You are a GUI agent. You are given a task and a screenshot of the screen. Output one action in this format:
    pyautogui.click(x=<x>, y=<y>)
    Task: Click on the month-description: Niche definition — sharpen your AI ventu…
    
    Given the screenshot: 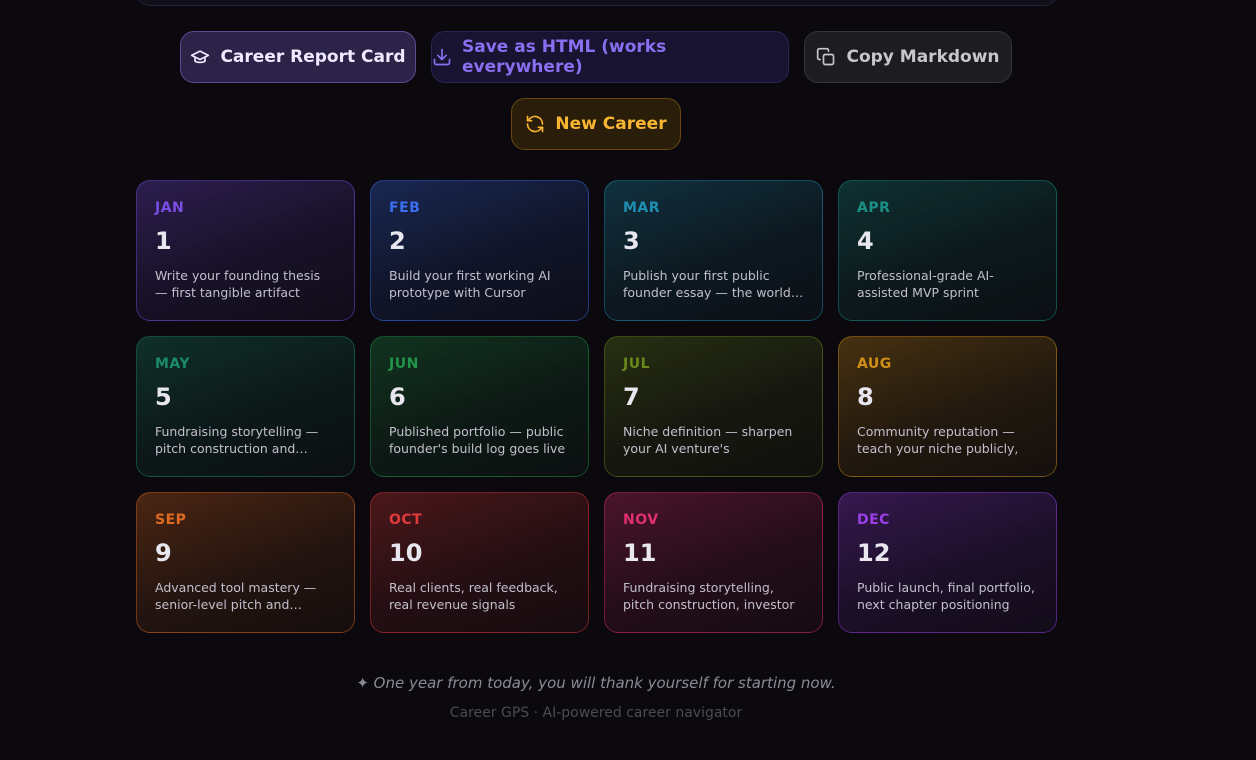 What is the action you would take?
    pyautogui.click(x=708, y=440)
    